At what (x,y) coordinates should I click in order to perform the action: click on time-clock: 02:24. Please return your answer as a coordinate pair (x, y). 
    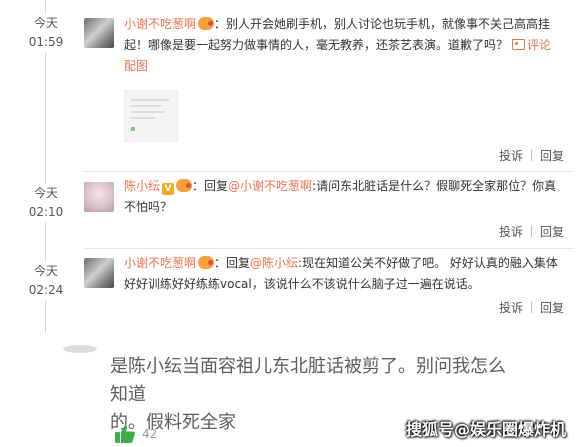
    Looking at the image, I should click on (46, 290).